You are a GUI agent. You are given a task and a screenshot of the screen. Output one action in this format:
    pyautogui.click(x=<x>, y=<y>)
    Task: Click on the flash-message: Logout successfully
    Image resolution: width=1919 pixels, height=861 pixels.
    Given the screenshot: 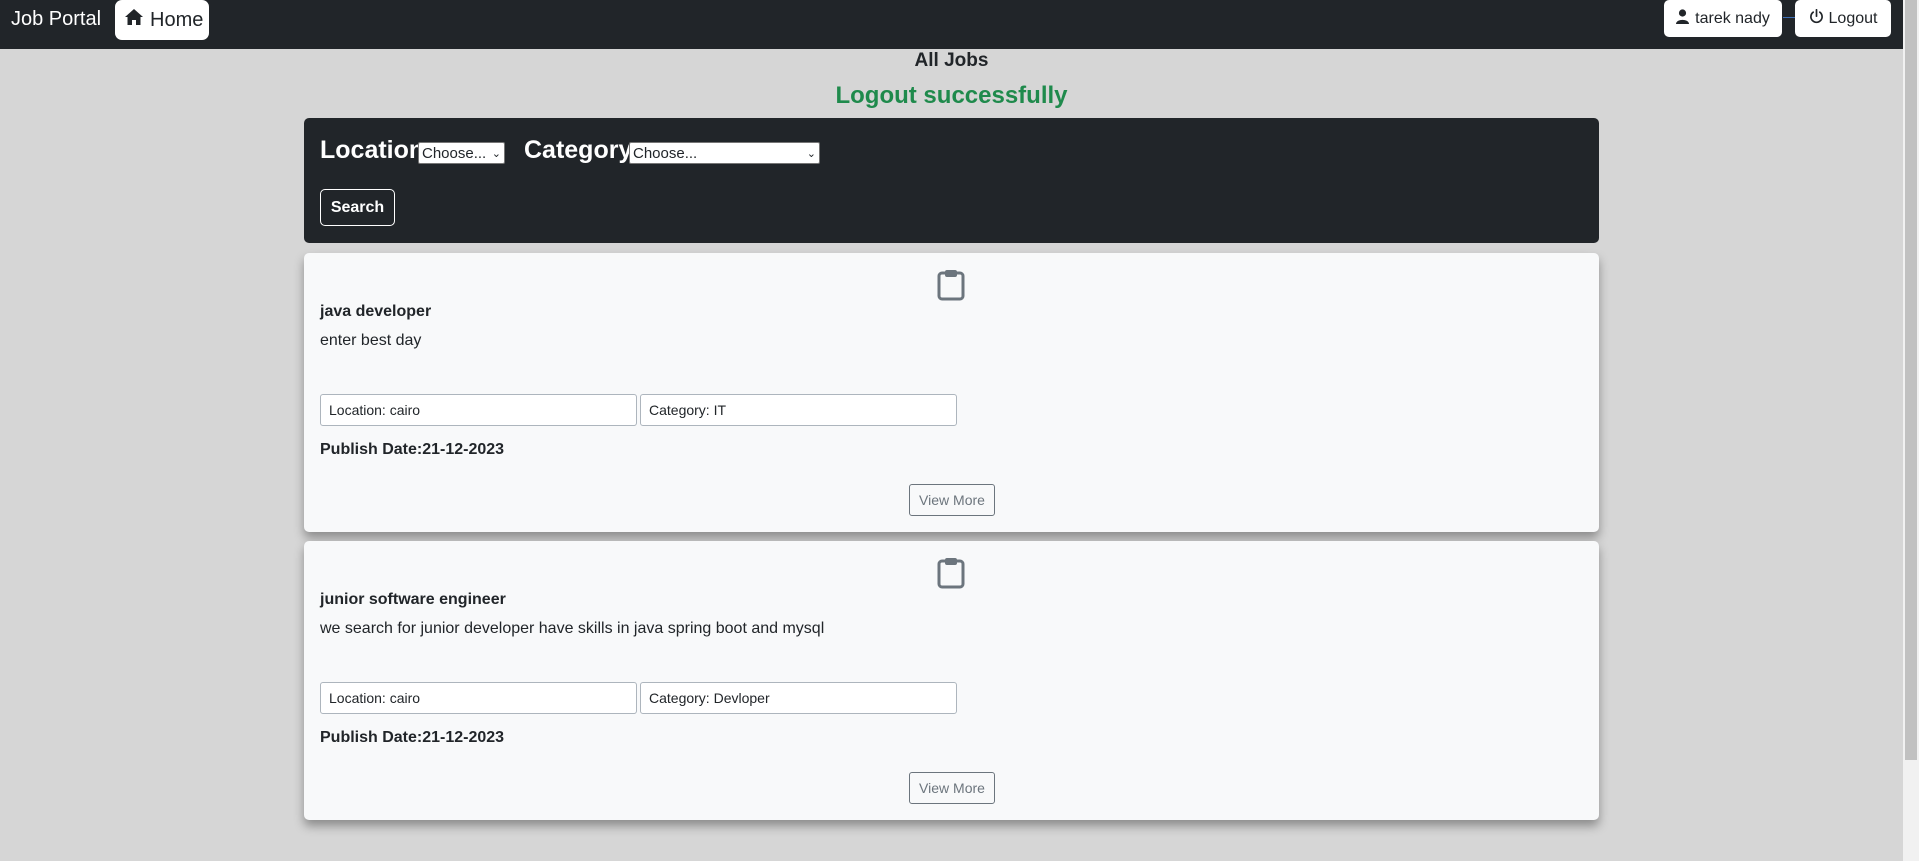 What is the action you would take?
    pyautogui.click(x=951, y=95)
    